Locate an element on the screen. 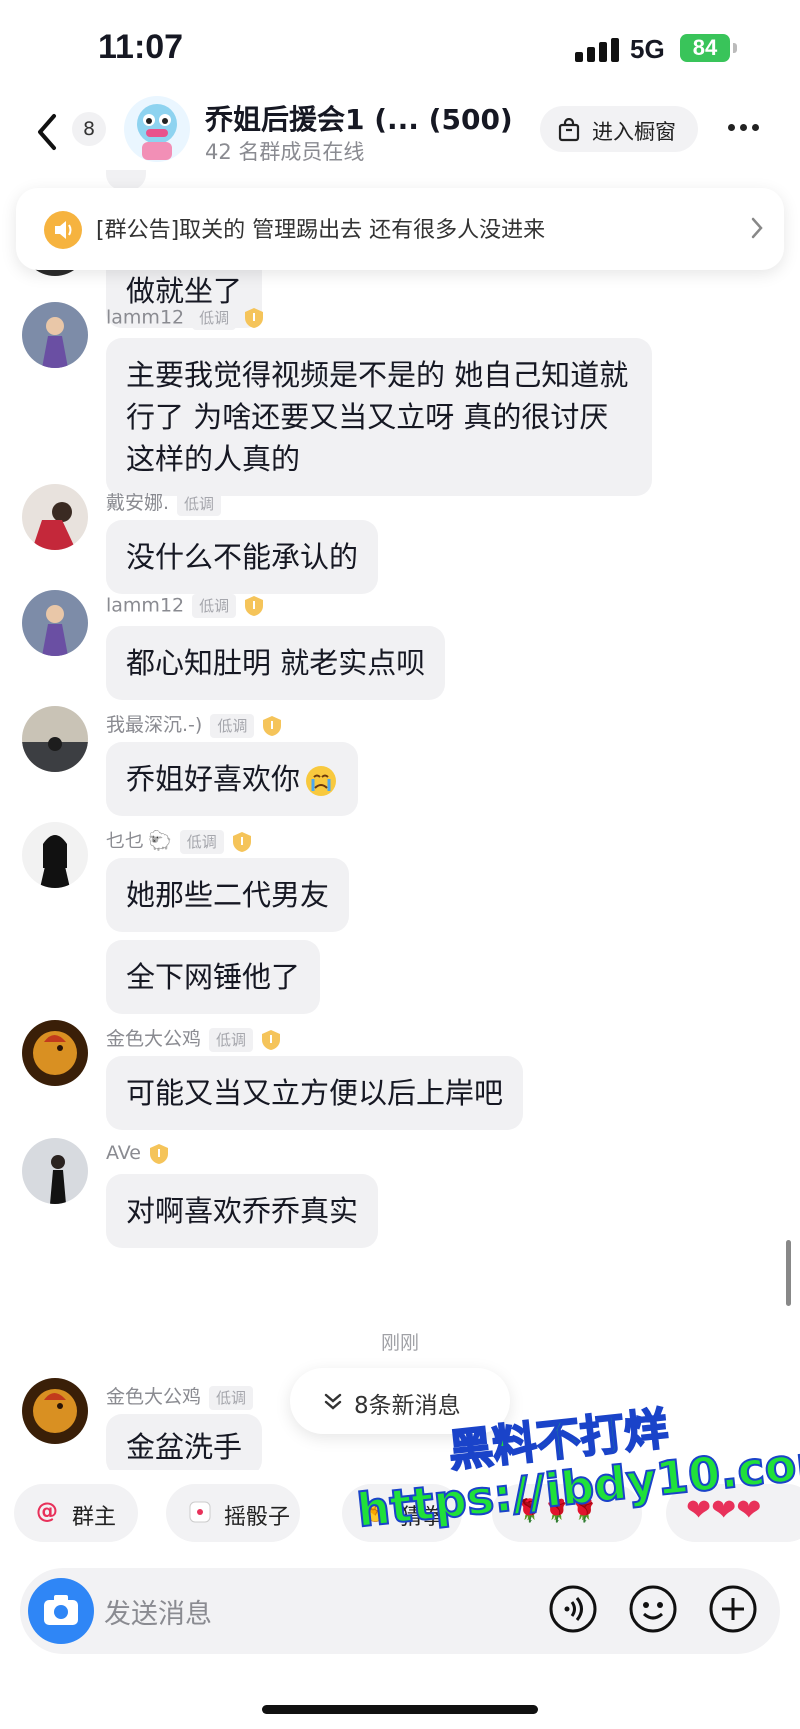 Image resolution: width=800 pixels, height=1729 pixels. time-separator: 刚刚 is located at coordinates (399, 1343).